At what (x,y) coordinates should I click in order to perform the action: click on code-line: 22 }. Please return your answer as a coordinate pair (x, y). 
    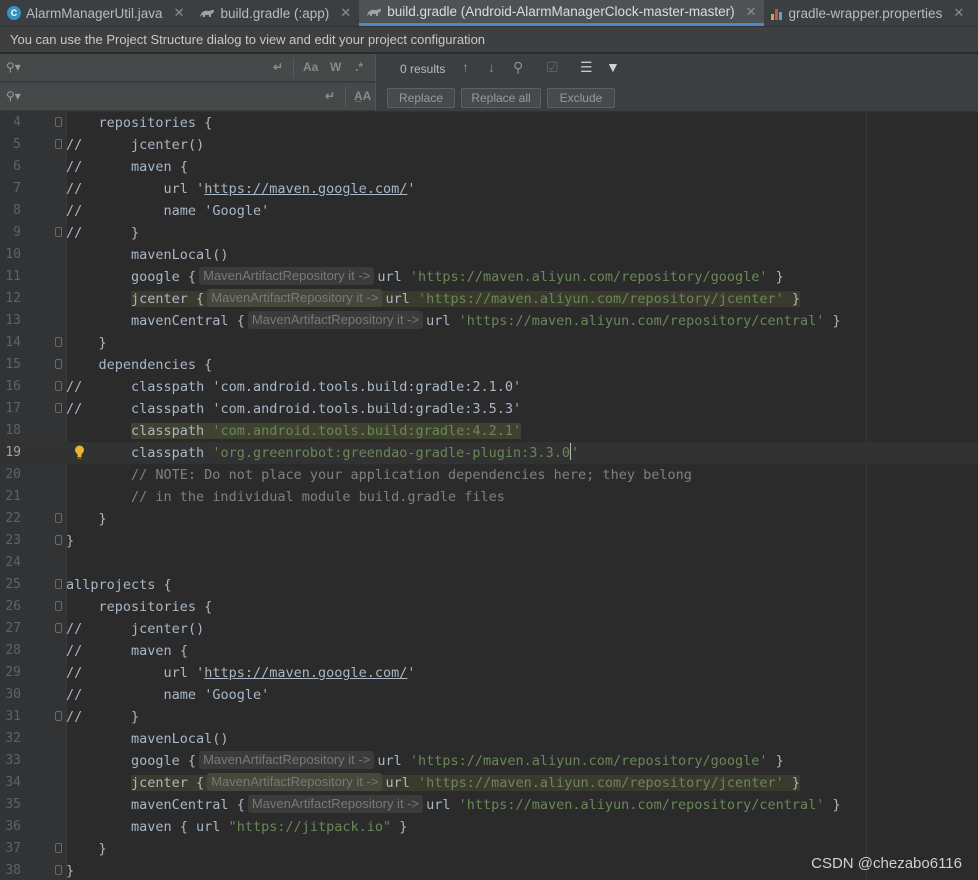
    Looking at the image, I should click on (489, 519).